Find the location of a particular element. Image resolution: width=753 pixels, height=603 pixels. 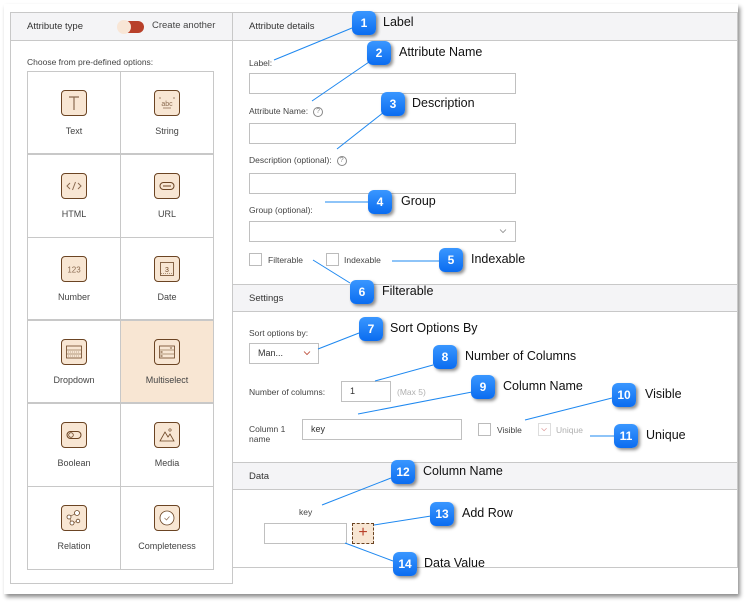

attribute-name-input is located at coordinates (382, 133).